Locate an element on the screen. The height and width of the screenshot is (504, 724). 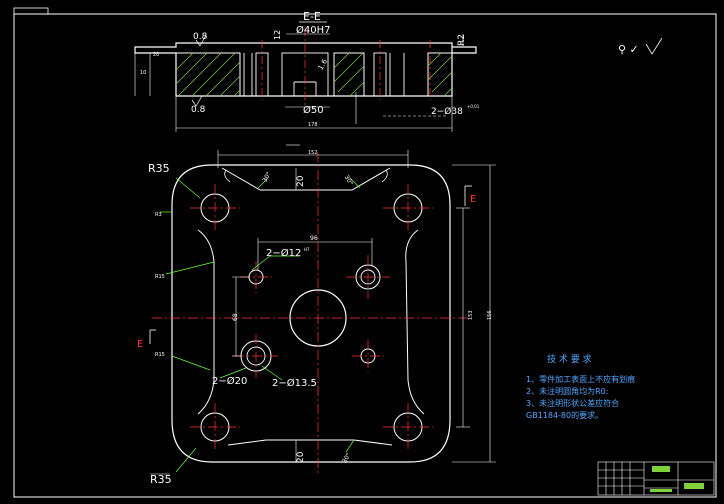
dim-small: 12 is located at coordinates (277, 35).